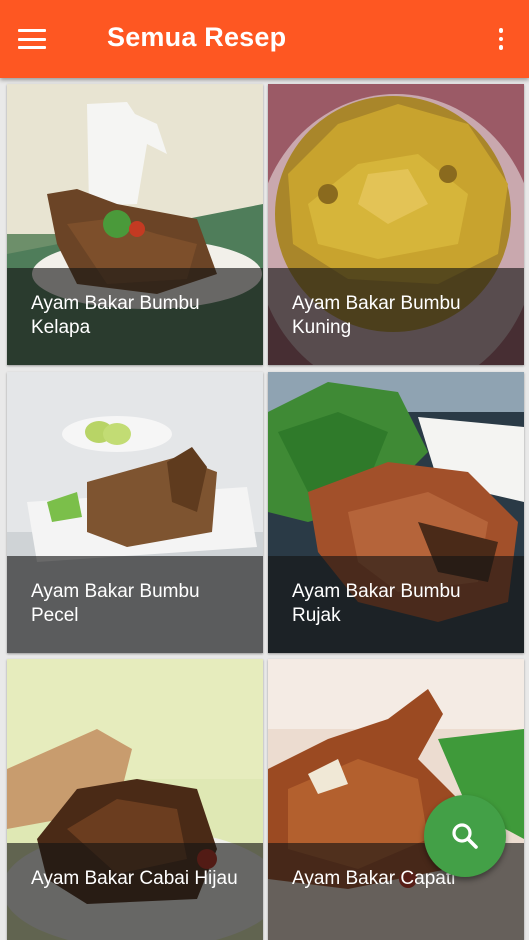  I want to click on recipe-card: Ayam Bakar Capati, so click(396, 799).